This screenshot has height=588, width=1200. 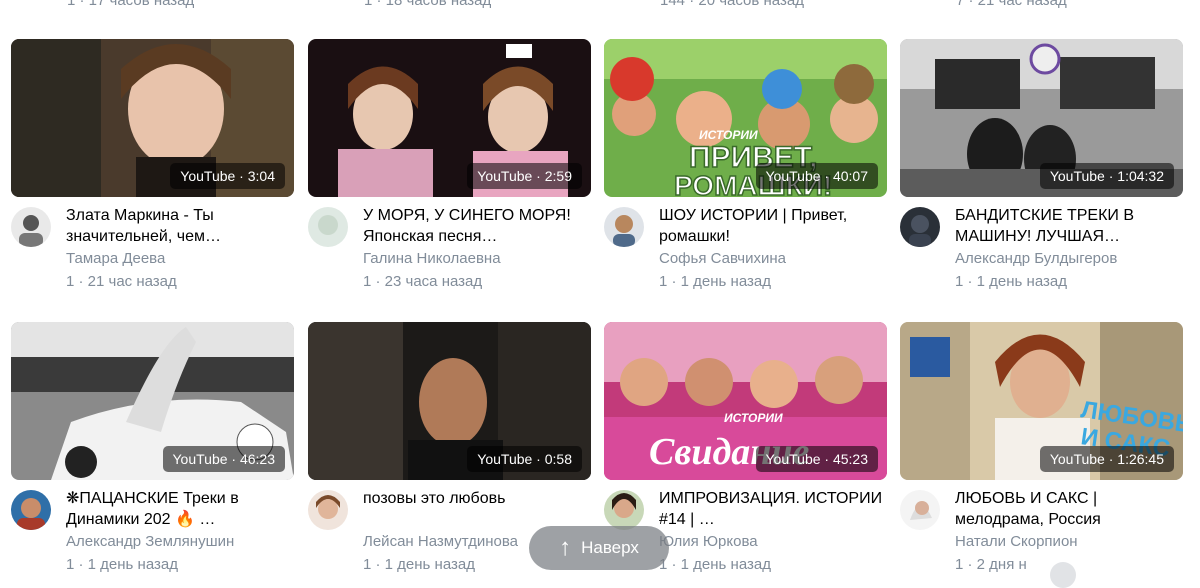 I want to click on video-meta: 1 · 21 час назад, so click(x=121, y=281).